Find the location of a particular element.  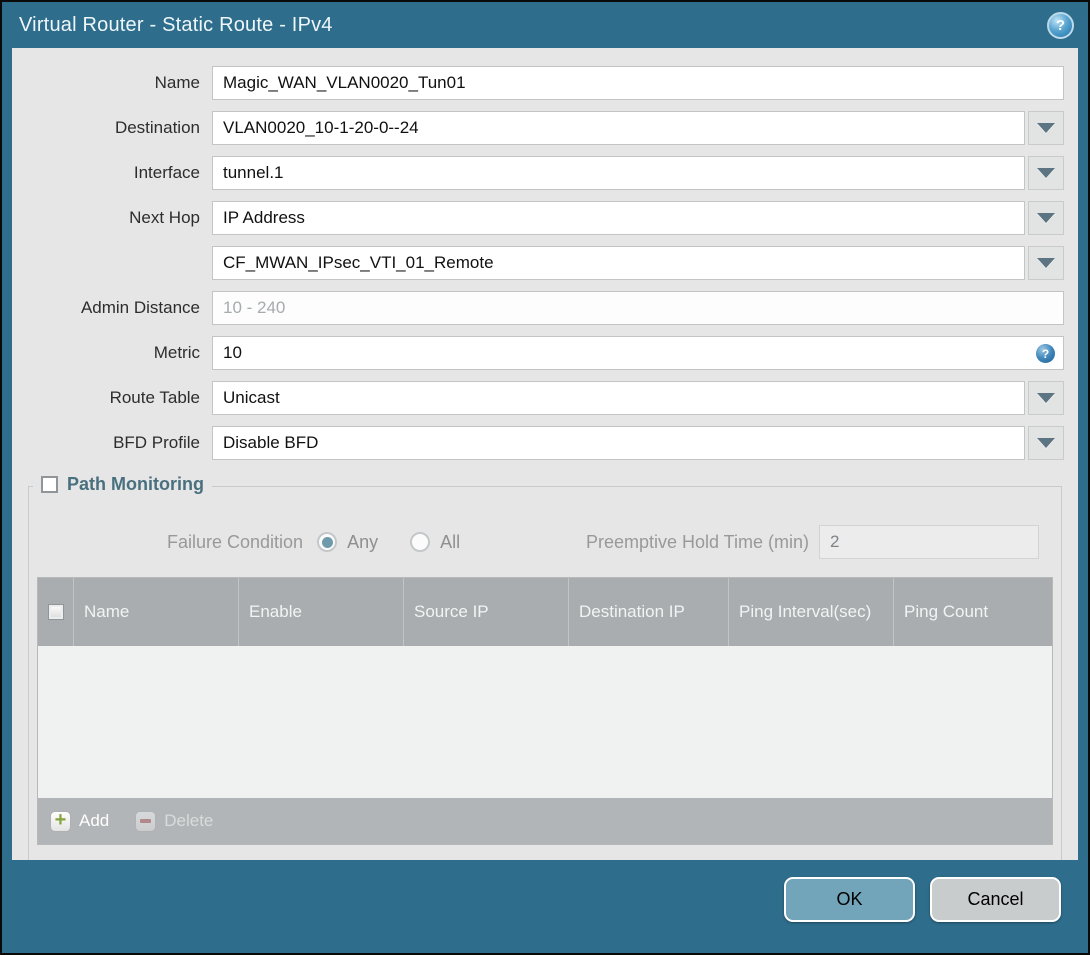

column-header-ping-count: Ping Count is located at coordinates (946, 612).